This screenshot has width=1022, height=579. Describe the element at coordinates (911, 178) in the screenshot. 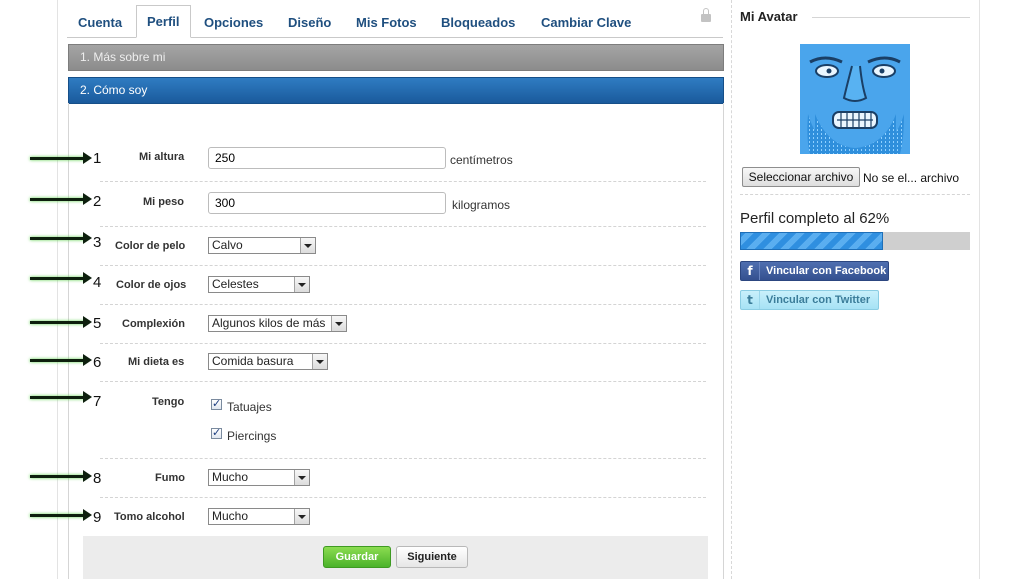

I see `file-status-text: No se el... archivo` at that location.